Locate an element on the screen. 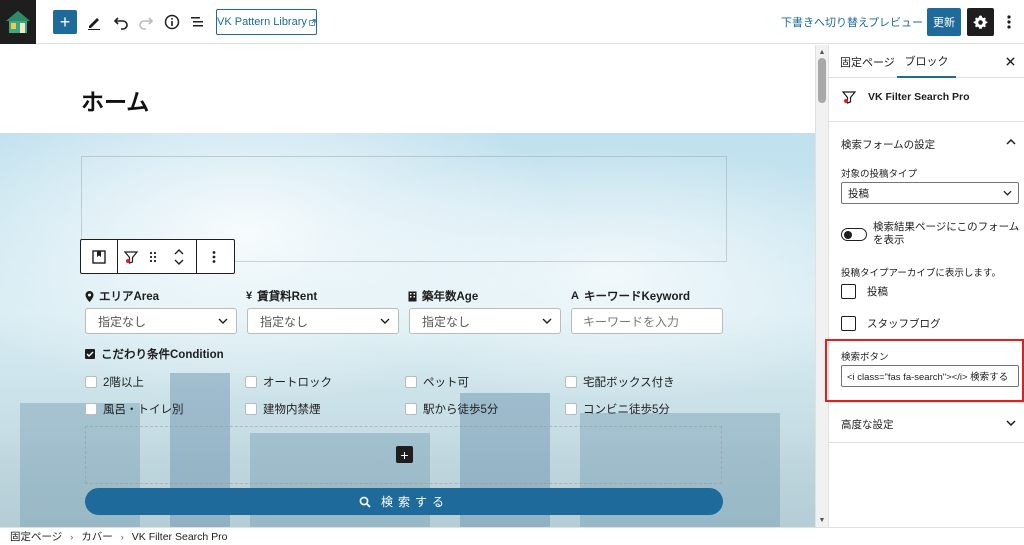 Image resolution: width=1024 pixels, height=545 pixels. switch-to-draft-button: 下書きへ切り替え is located at coordinates (825, 22).